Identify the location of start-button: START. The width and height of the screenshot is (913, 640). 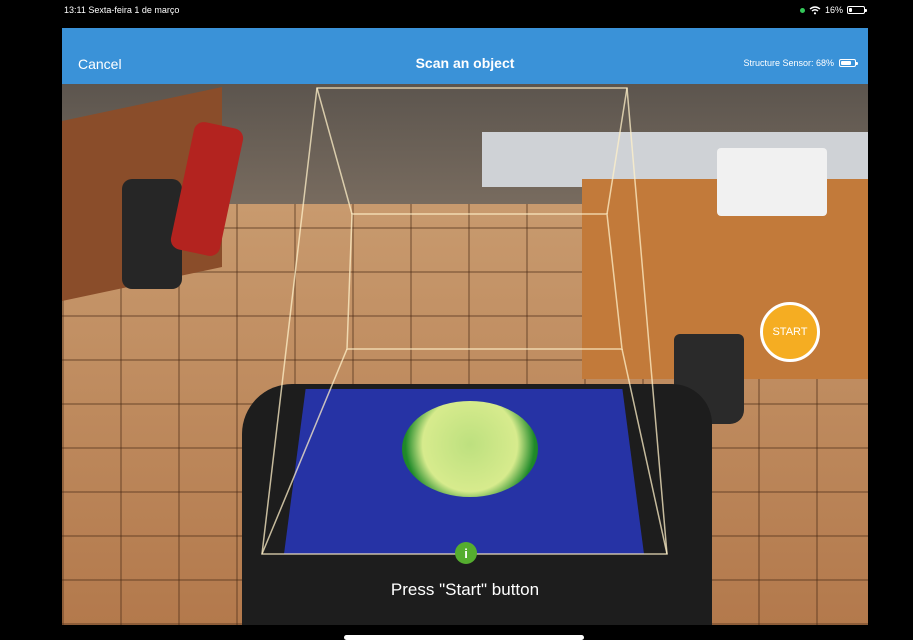
(790, 332).